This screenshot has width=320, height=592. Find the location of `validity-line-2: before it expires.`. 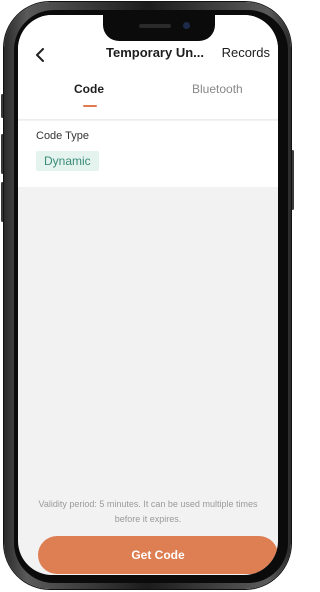

validity-line-2: before it expires. is located at coordinates (148, 519).